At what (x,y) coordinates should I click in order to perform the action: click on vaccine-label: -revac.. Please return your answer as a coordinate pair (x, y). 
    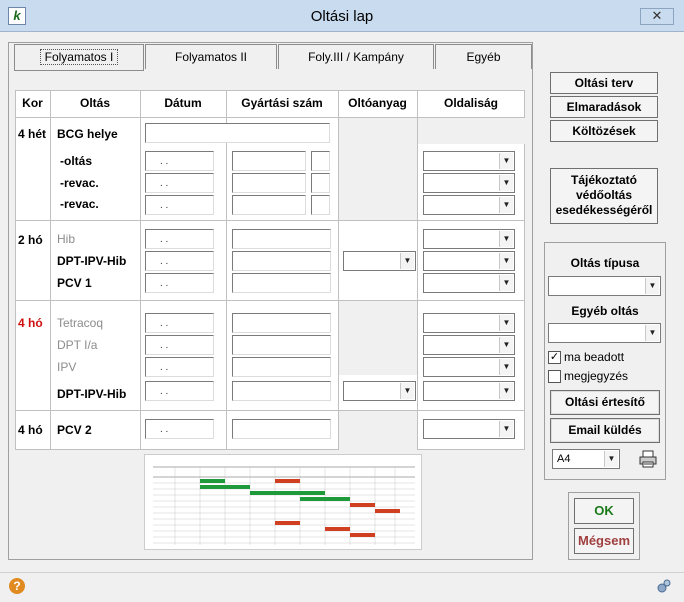
    Looking at the image, I should click on (79, 183).